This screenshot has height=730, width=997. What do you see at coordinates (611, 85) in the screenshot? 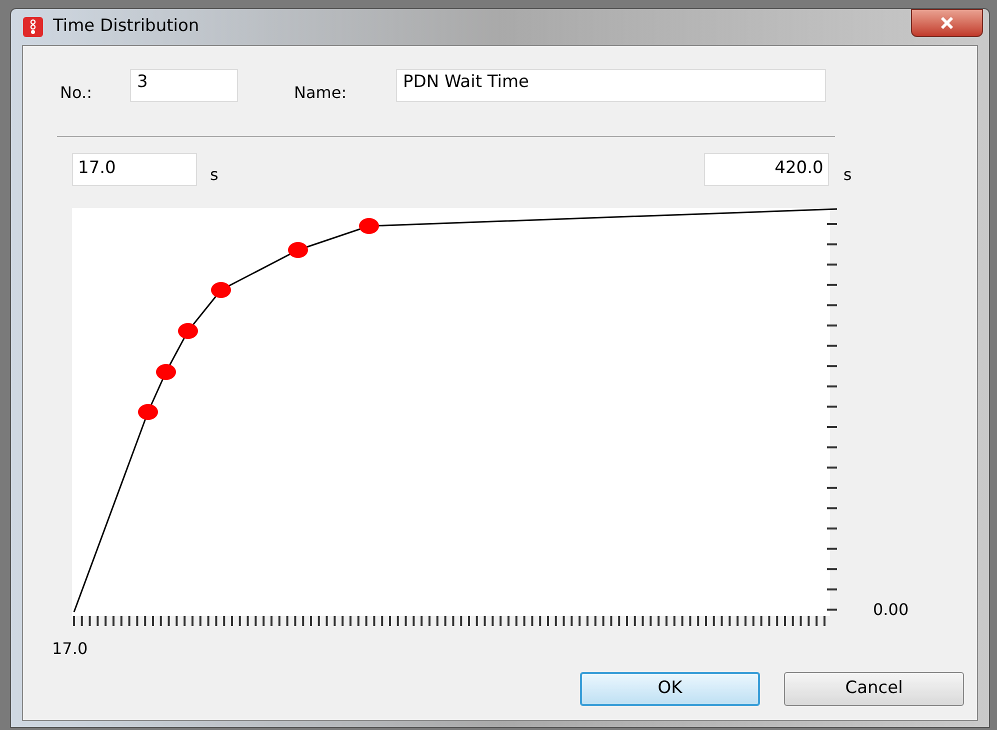
I see `name-field: PDN Wait Time` at bounding box center [611, 85].